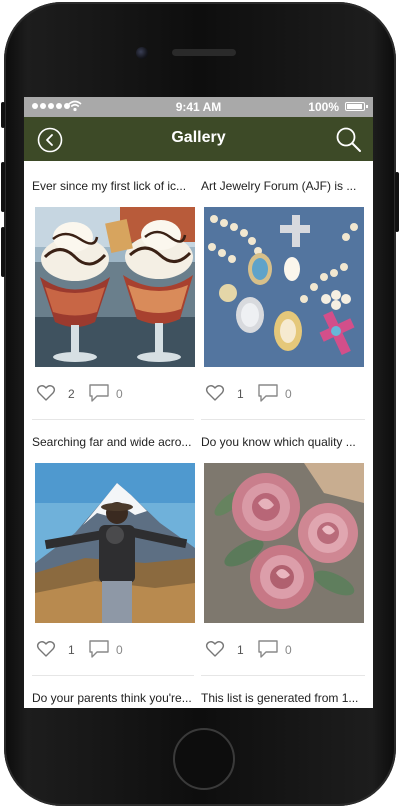 The image size is (400, 808). Describe the element at coordinates (349, 140) in the screenshot. I see `search-icon` at that location.